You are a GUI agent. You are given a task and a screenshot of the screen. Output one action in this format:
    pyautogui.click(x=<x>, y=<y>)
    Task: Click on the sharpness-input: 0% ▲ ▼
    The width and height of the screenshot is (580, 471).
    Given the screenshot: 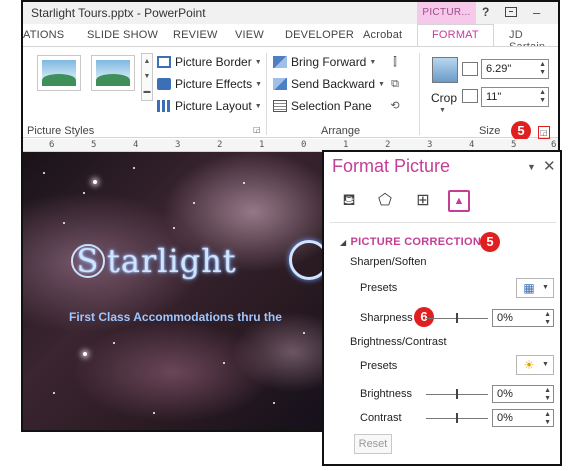 What is the action you would take?
    pyautogui.click(x=523, y=318)
    